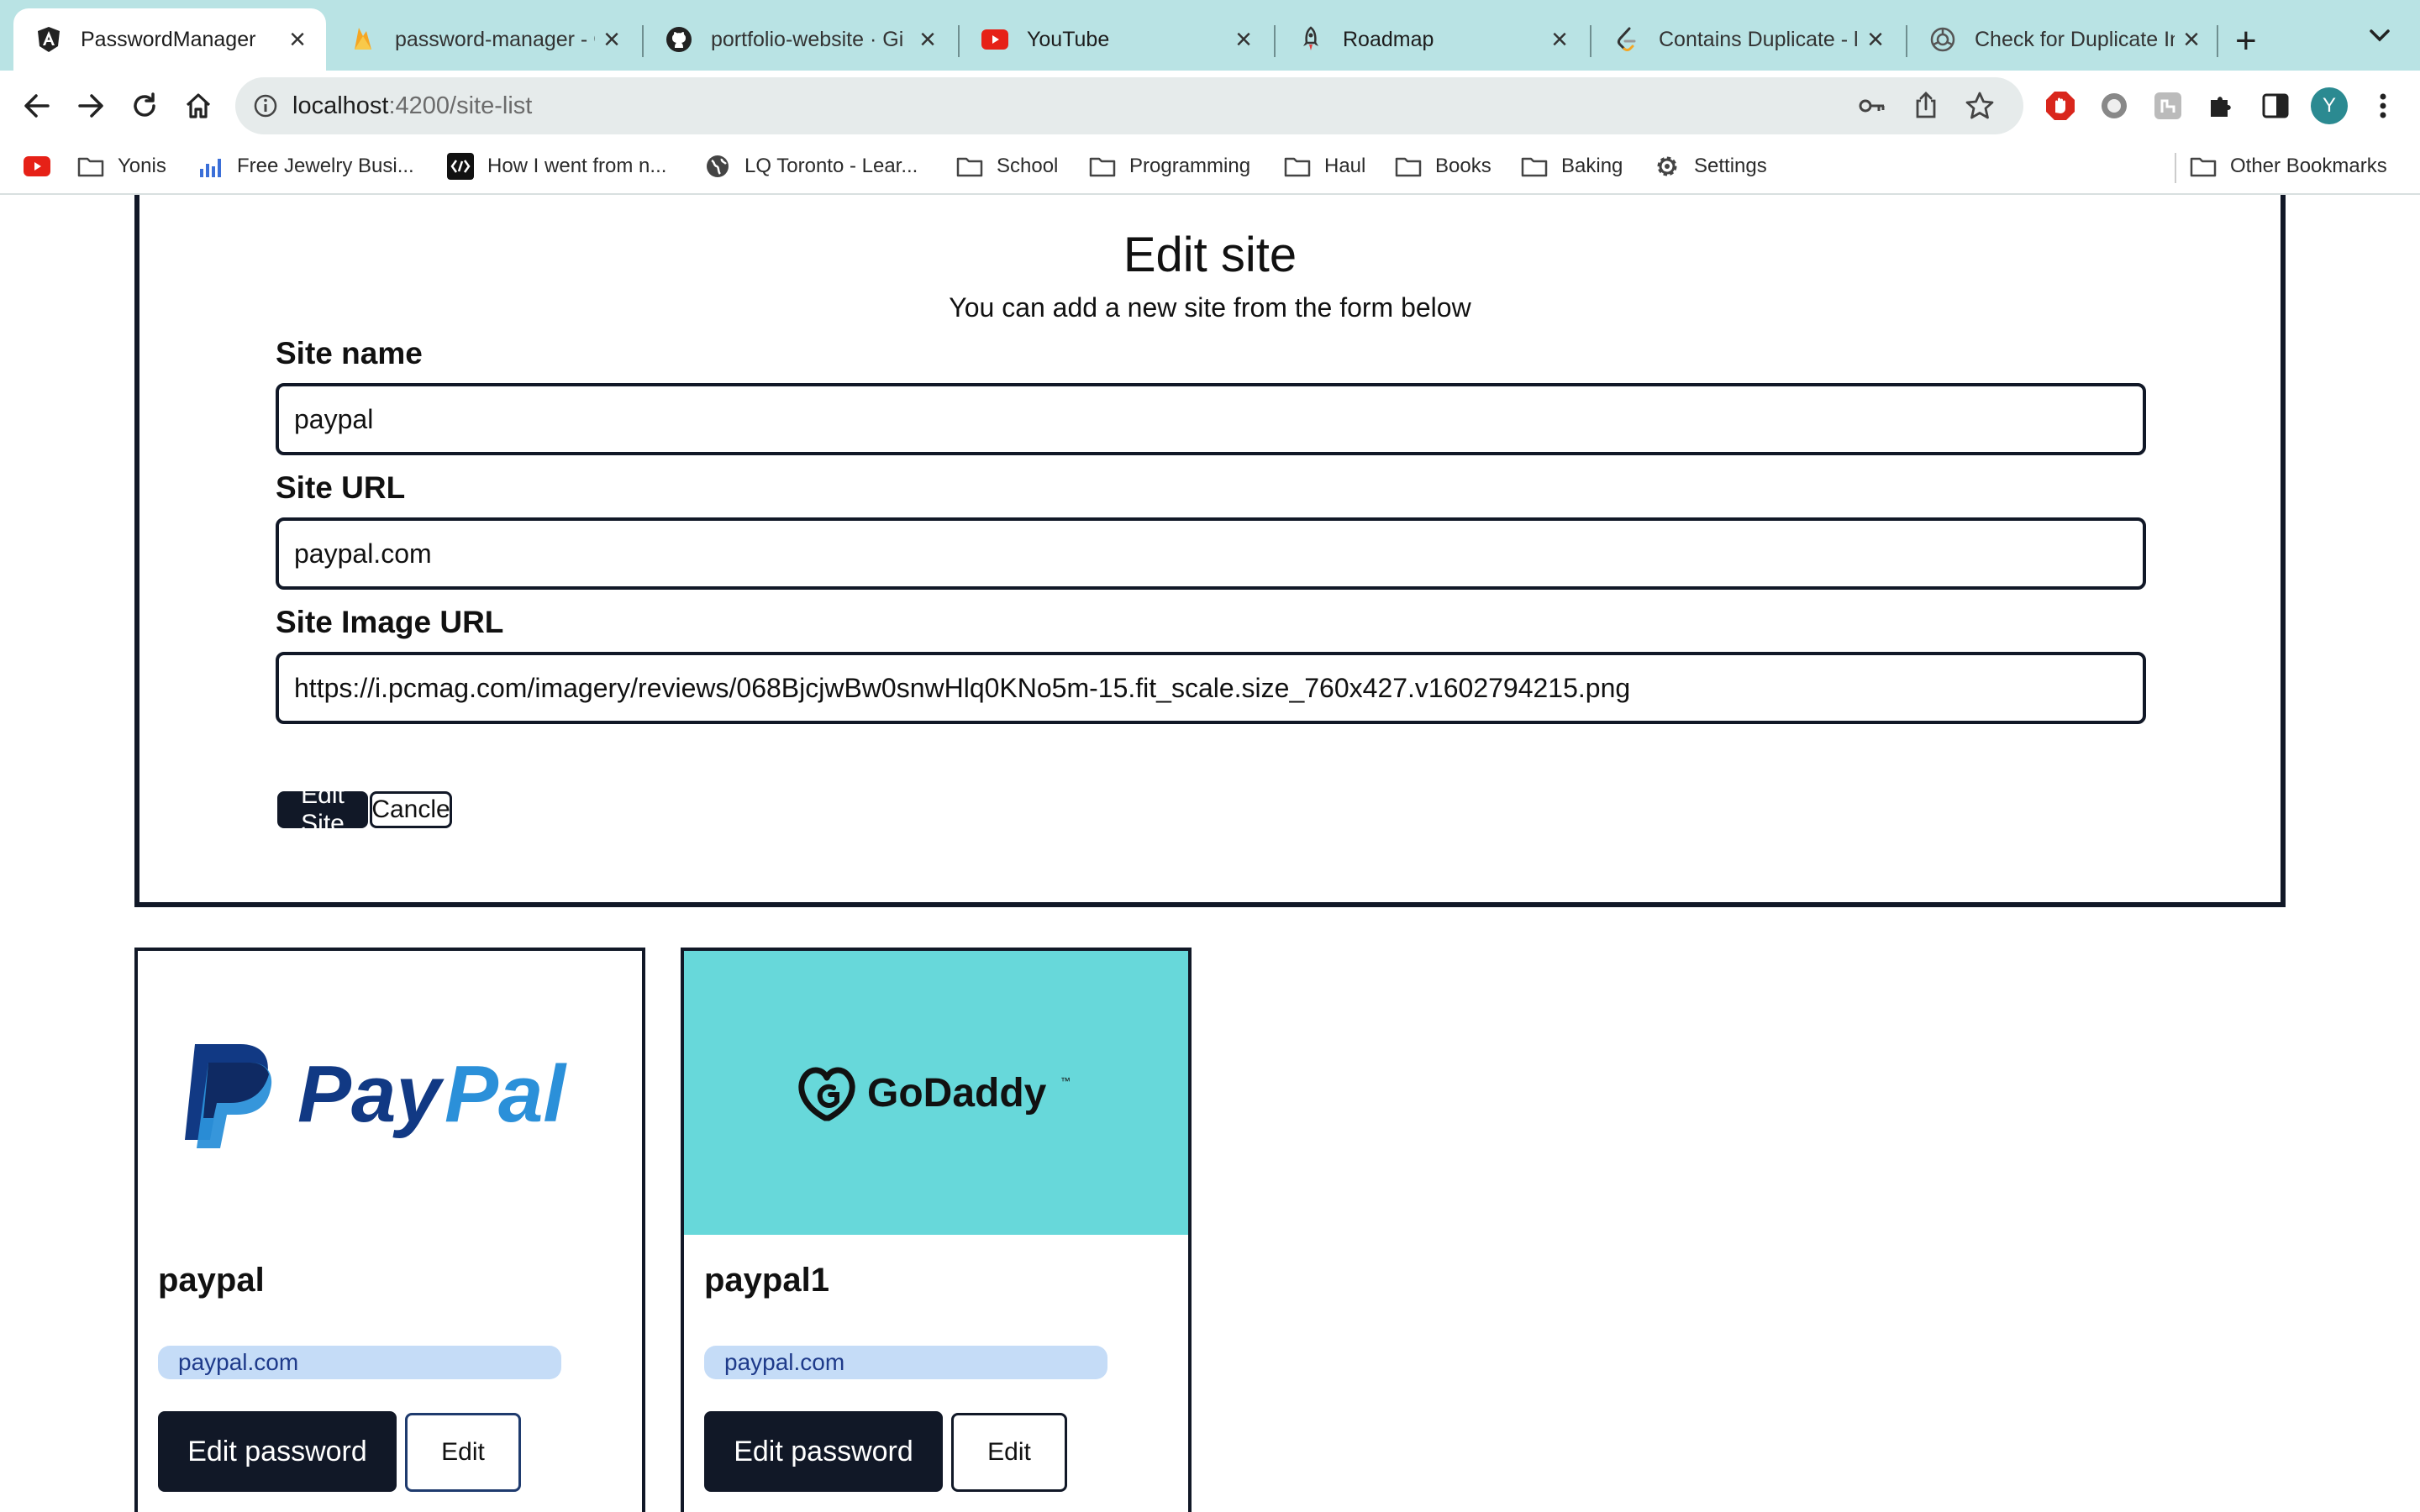  What do you see at coordinates (1190, 166) in the screenshot?
I see `bookmark-label: Programming` at bounding box center [1190, 166].